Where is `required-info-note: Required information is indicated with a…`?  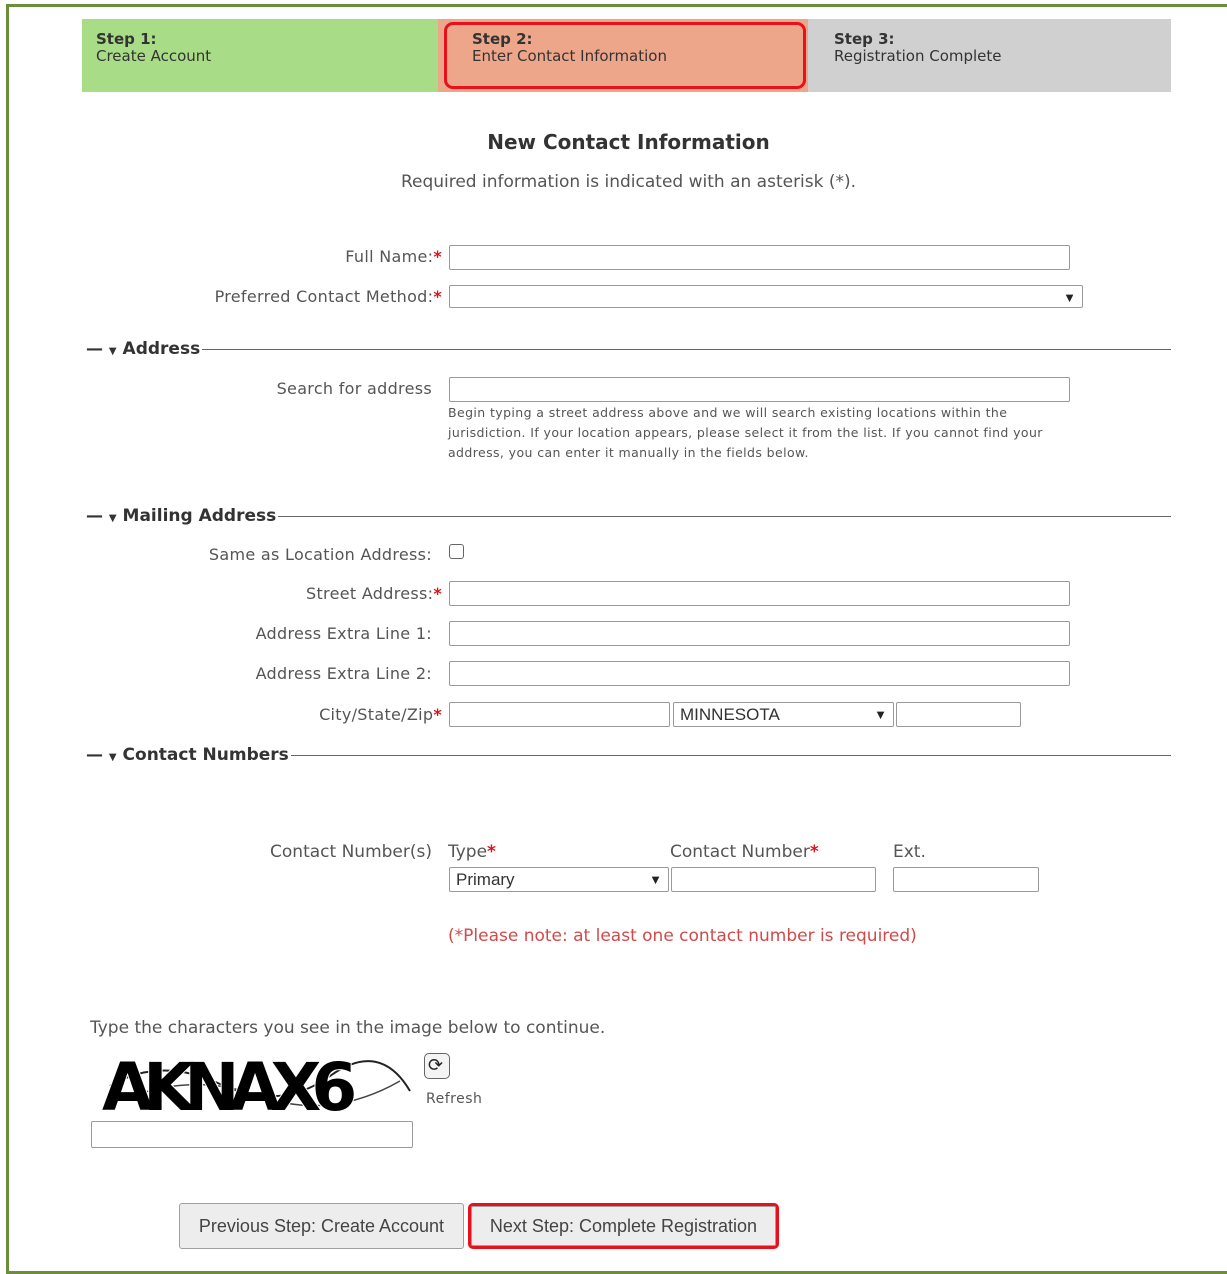
required-info-note: Required information is indicated with a… is located at coordinates (628, 182).